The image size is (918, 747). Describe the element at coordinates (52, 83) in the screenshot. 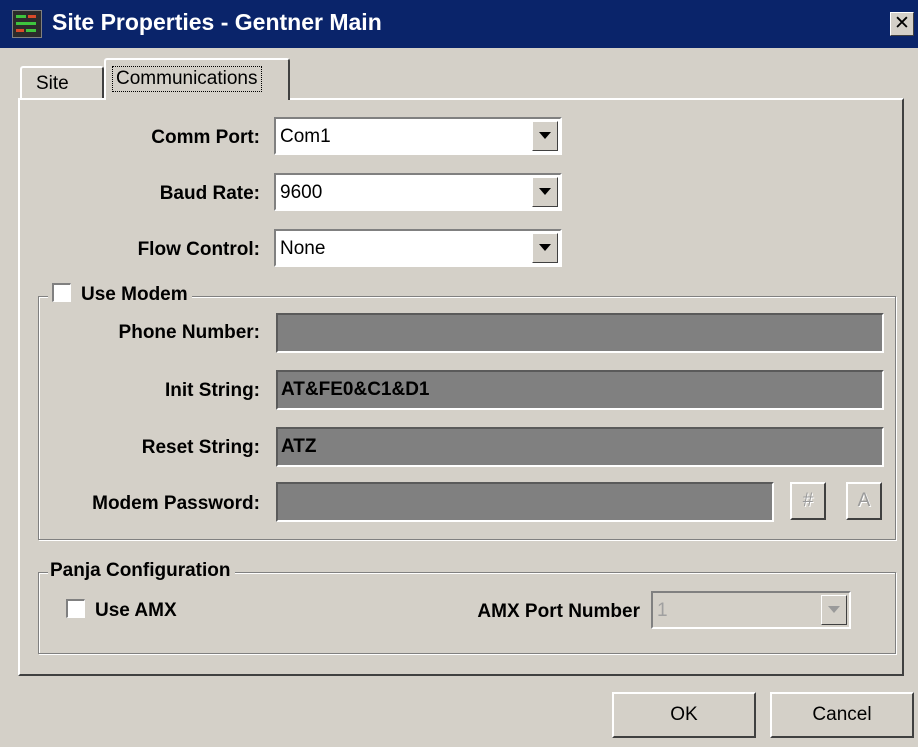

I see `tab-site-label: Site` at that location.